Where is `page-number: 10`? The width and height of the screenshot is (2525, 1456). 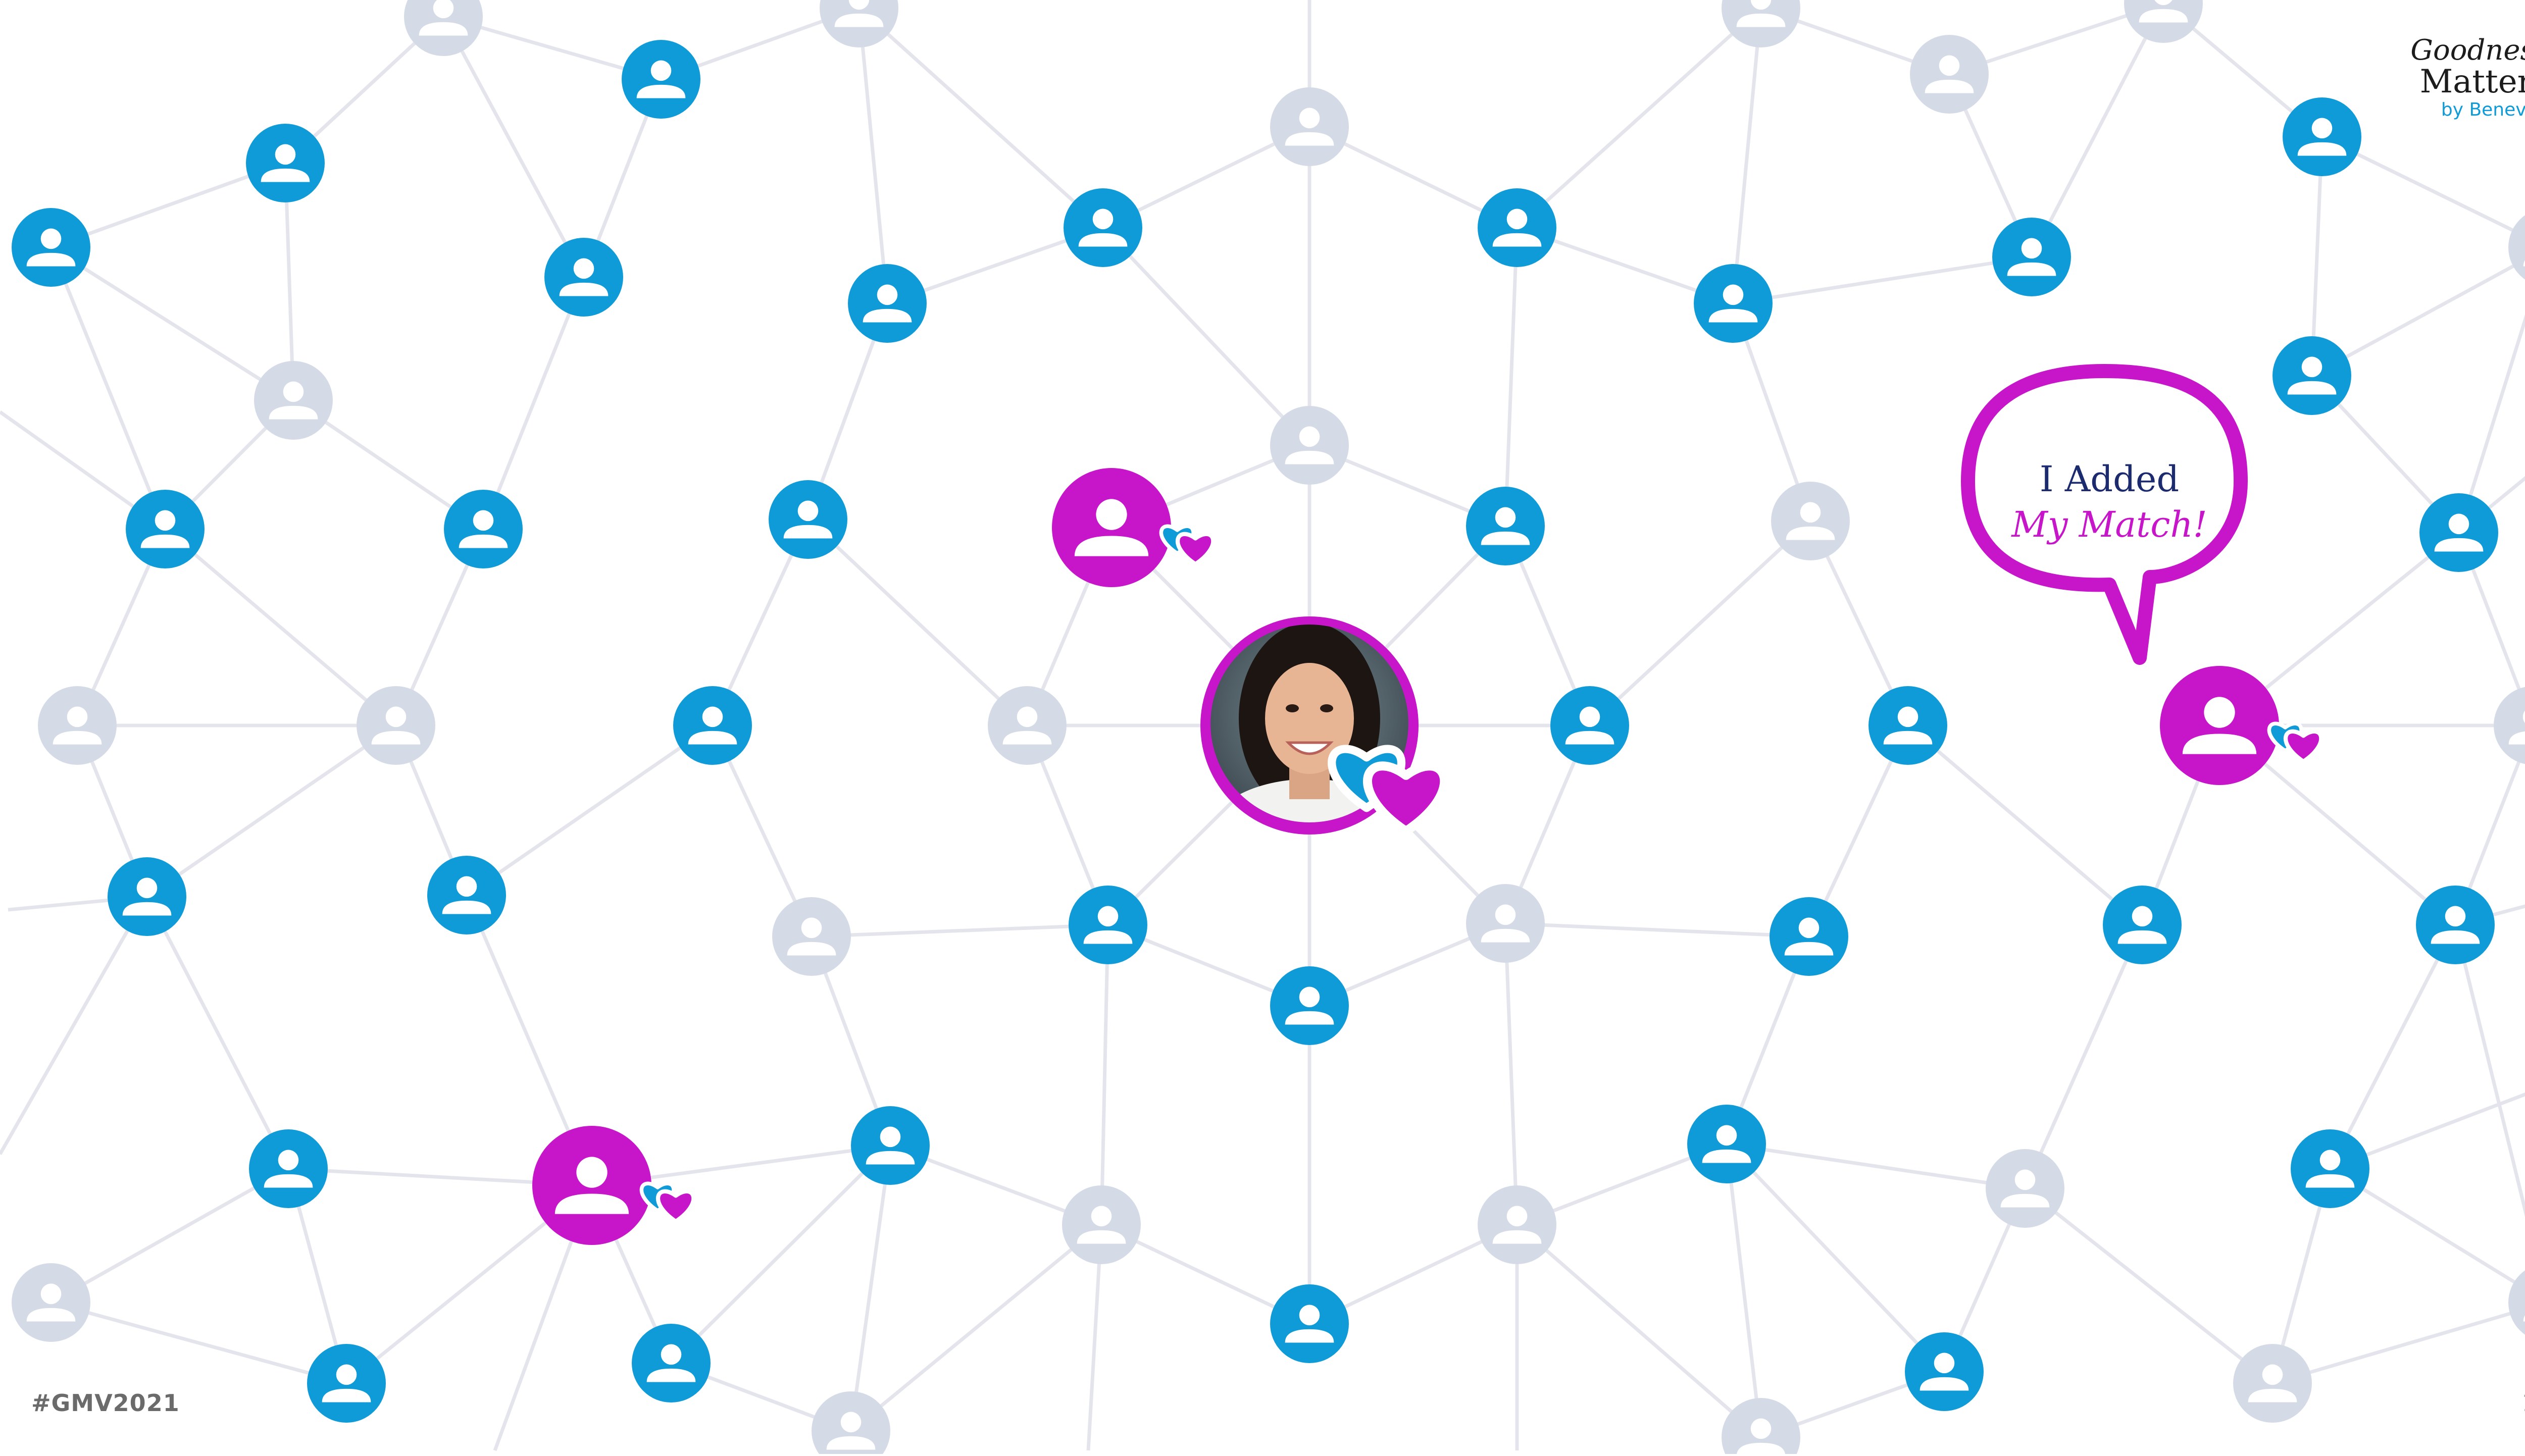
page-number: 10 is located at coordinates (2523, 1403).